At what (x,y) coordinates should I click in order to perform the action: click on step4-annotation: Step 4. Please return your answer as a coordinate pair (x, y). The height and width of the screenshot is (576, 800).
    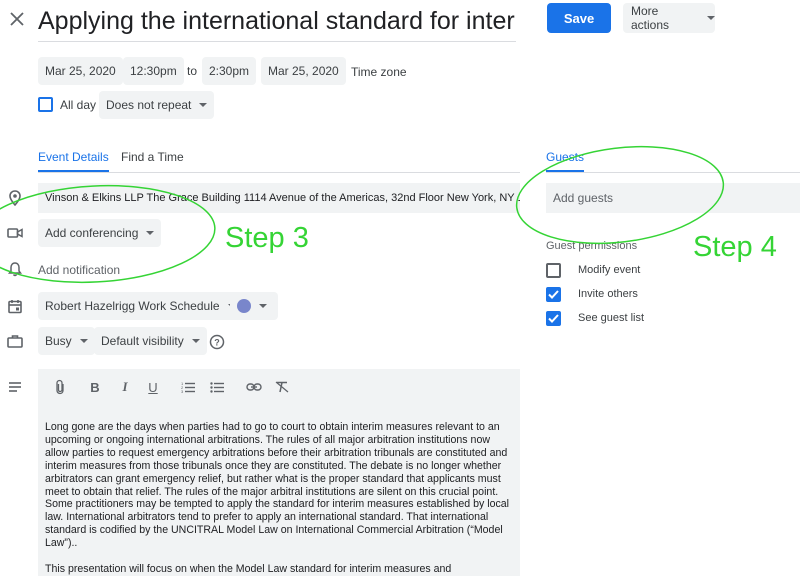
    Looking at the image, I should click on (735, 247).